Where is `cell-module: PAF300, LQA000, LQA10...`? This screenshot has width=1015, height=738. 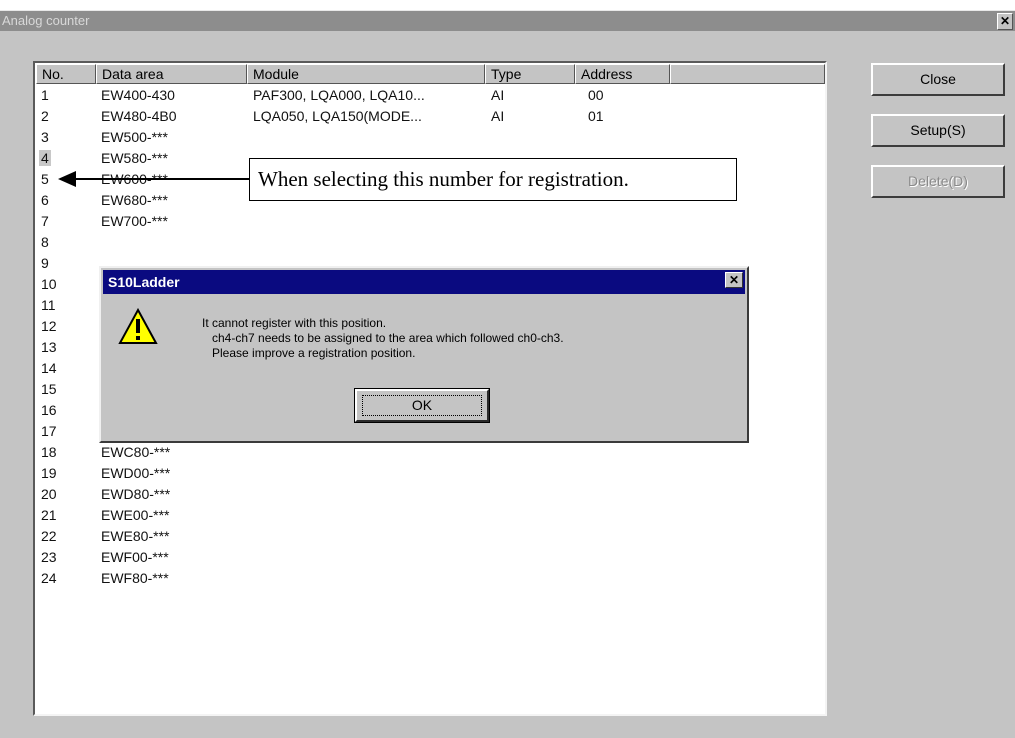 cell-module: PAF300, LQA000, LQA10... is located at coordinates (339, 95).